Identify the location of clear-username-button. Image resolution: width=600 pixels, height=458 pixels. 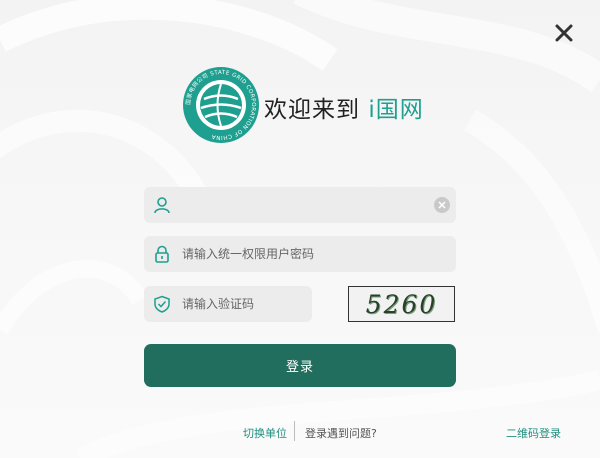
(442, 205).